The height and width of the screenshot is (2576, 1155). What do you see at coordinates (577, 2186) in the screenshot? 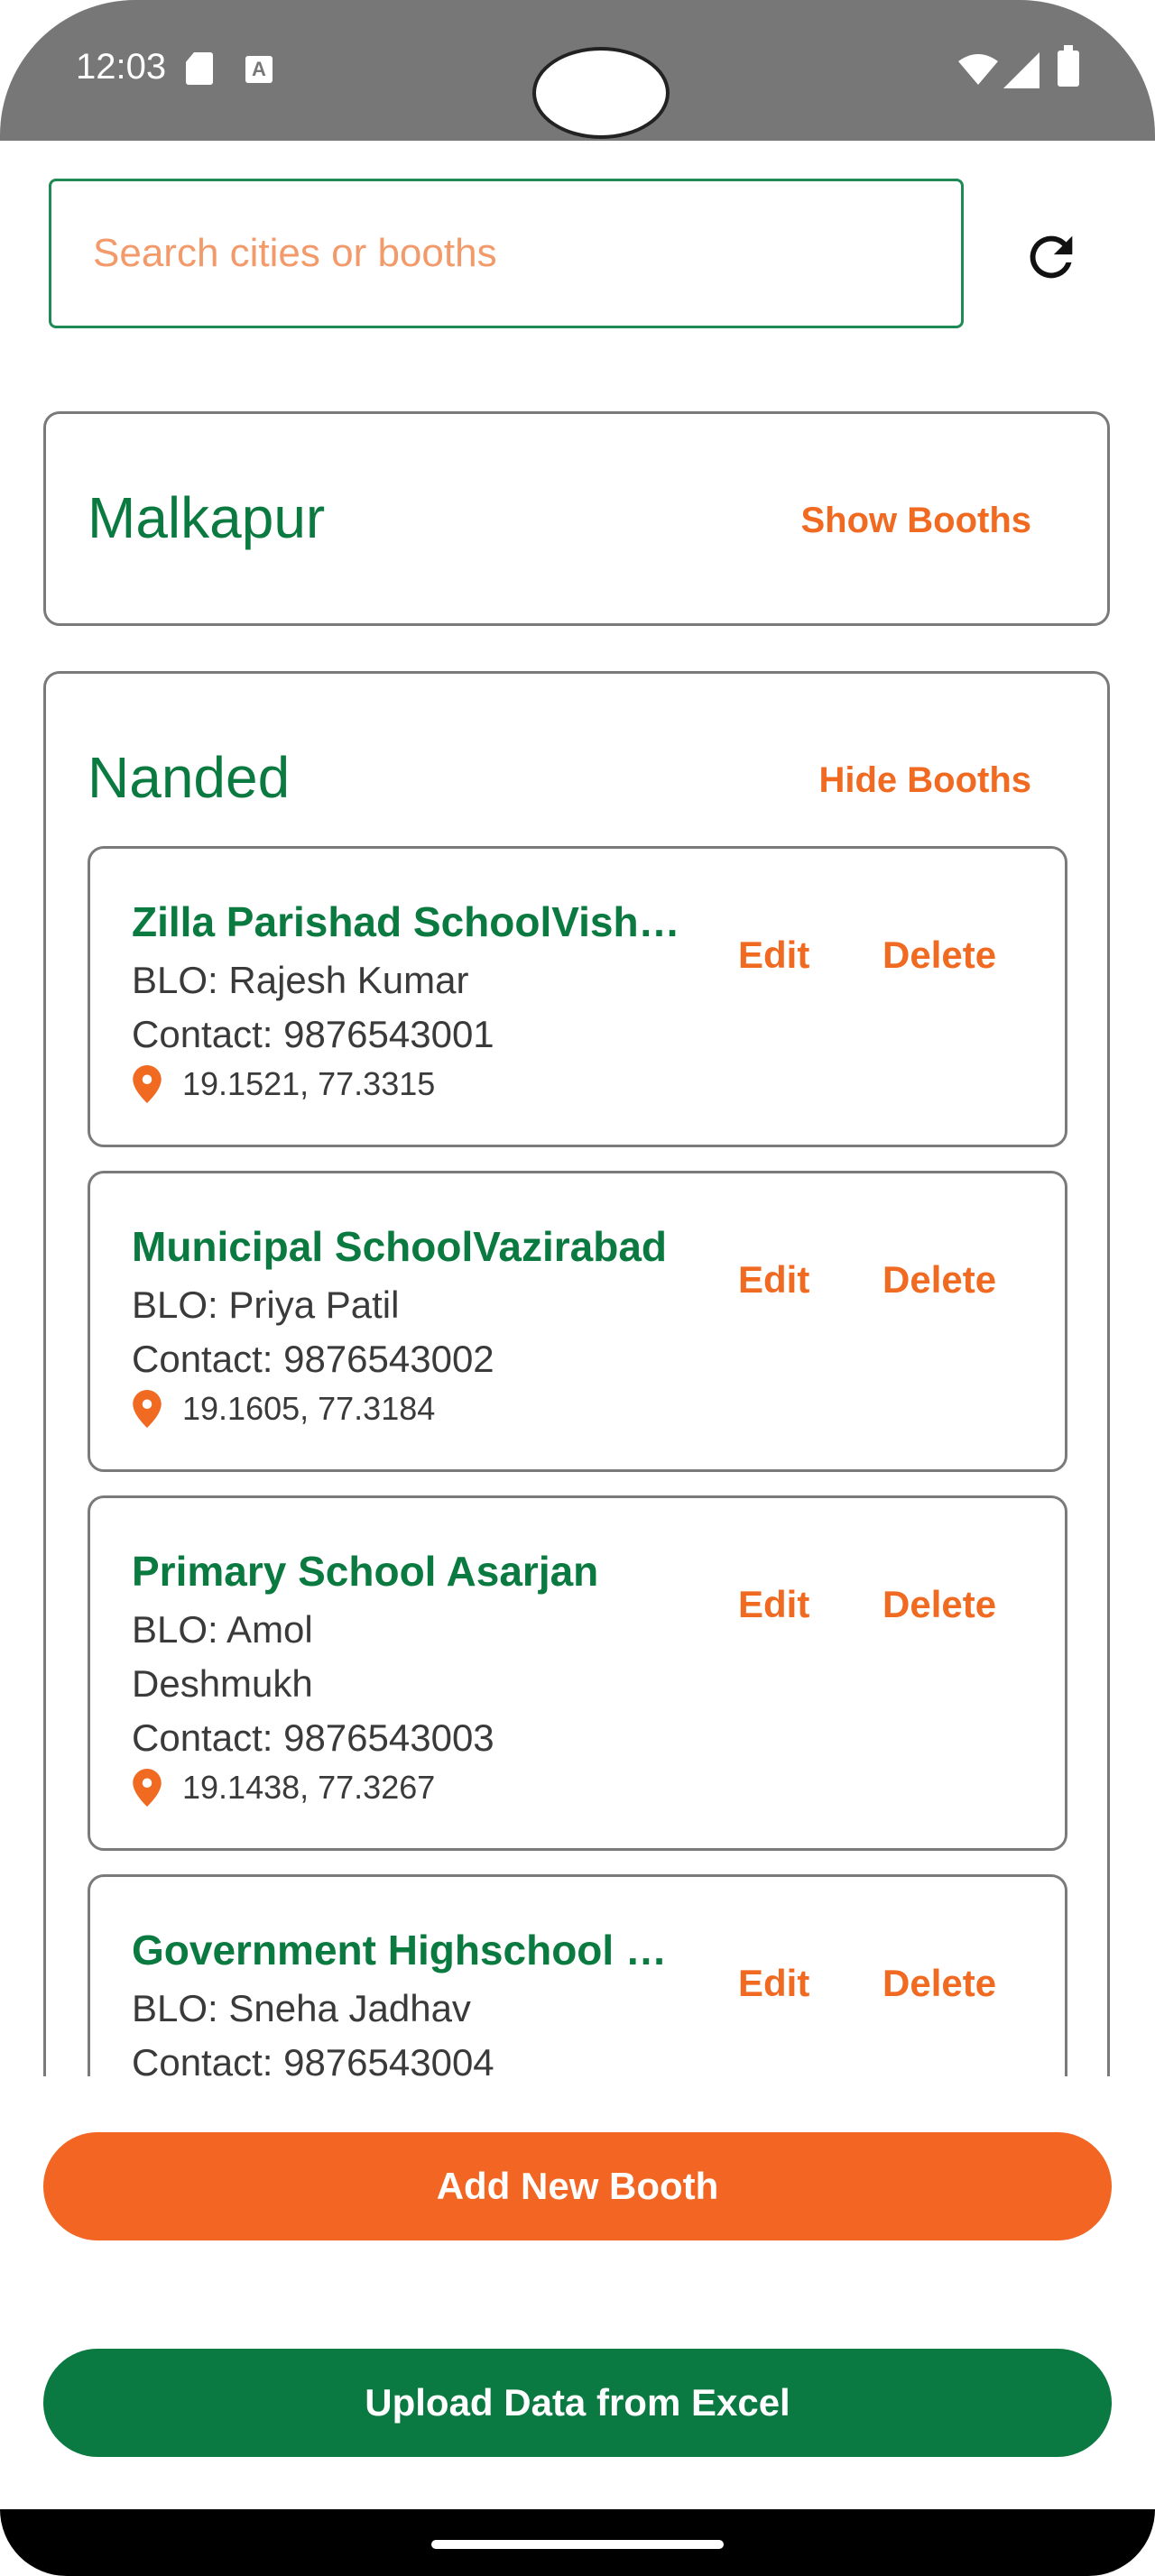
I see `add-new-booth-button: Add New Booth` at bounding box center [577, 2186].